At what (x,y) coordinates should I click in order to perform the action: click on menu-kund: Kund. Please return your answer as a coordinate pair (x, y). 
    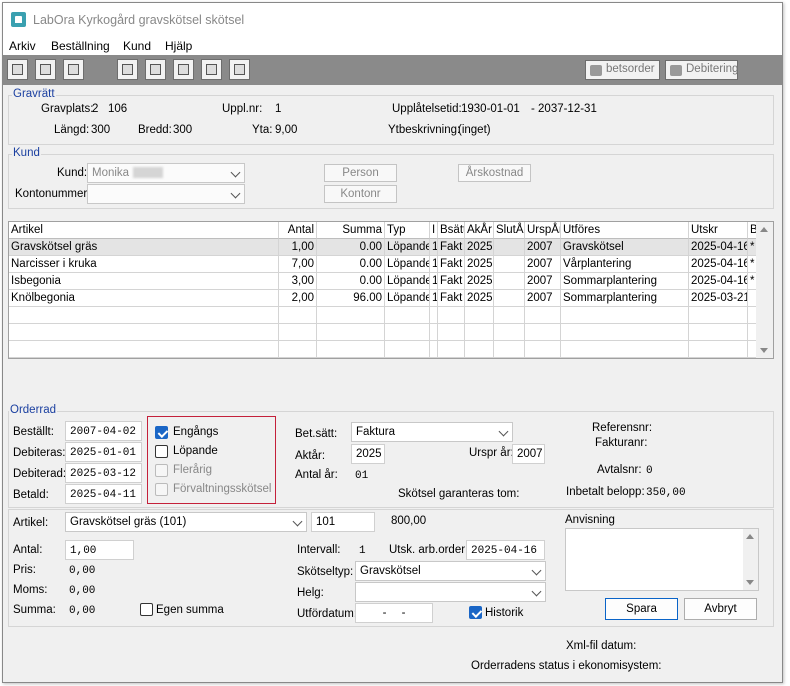
    Looking at the image, I should click on (137, 46).